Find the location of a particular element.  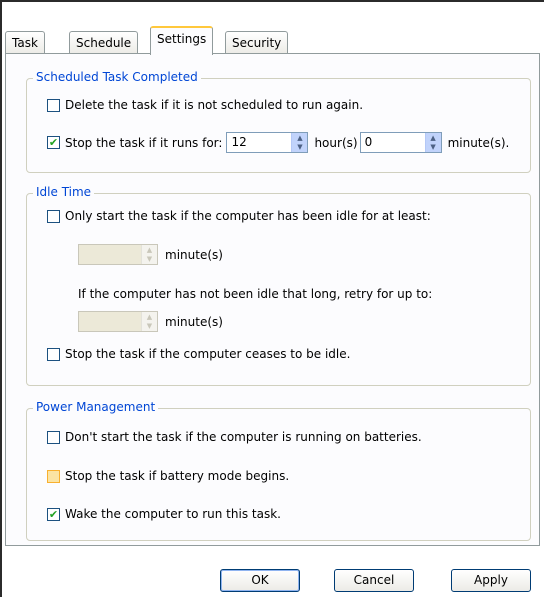

wake-to-run-label: Wake the computer to run this task. is located at coordinates (173, 514).